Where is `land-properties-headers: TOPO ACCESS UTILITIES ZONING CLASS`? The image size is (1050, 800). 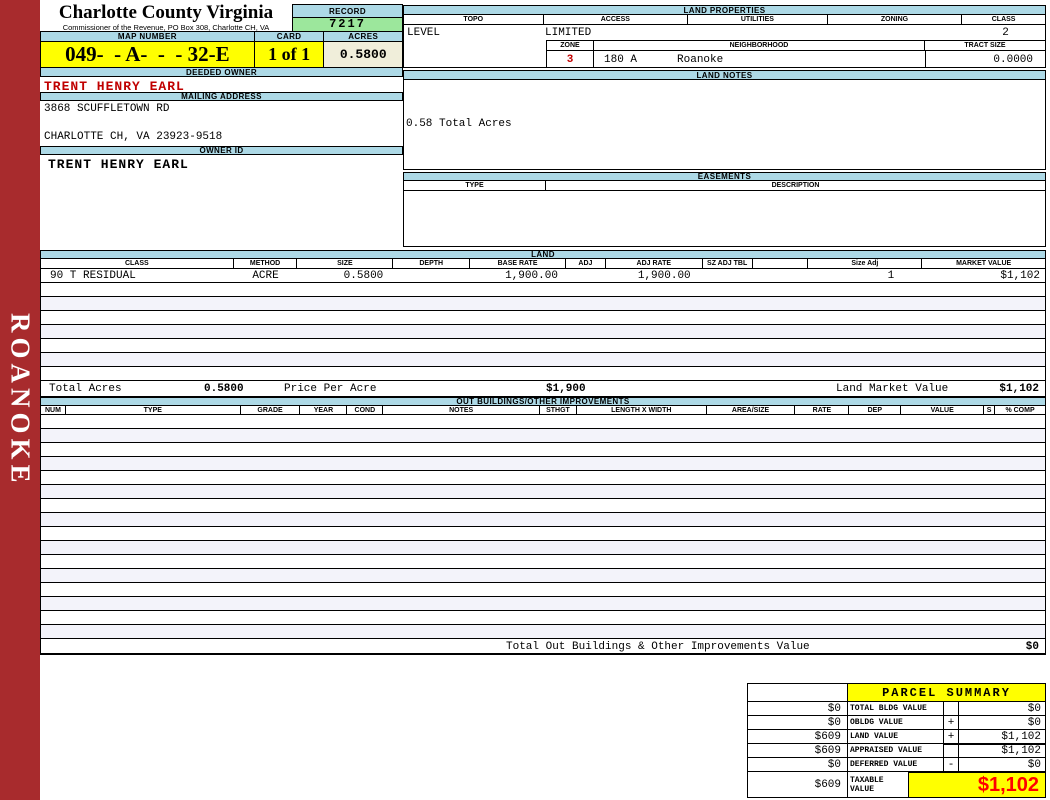 land-properties-headers: TOPO ACCESS UTILITIES ZONING CLASS is located at coordinates (724, 20).